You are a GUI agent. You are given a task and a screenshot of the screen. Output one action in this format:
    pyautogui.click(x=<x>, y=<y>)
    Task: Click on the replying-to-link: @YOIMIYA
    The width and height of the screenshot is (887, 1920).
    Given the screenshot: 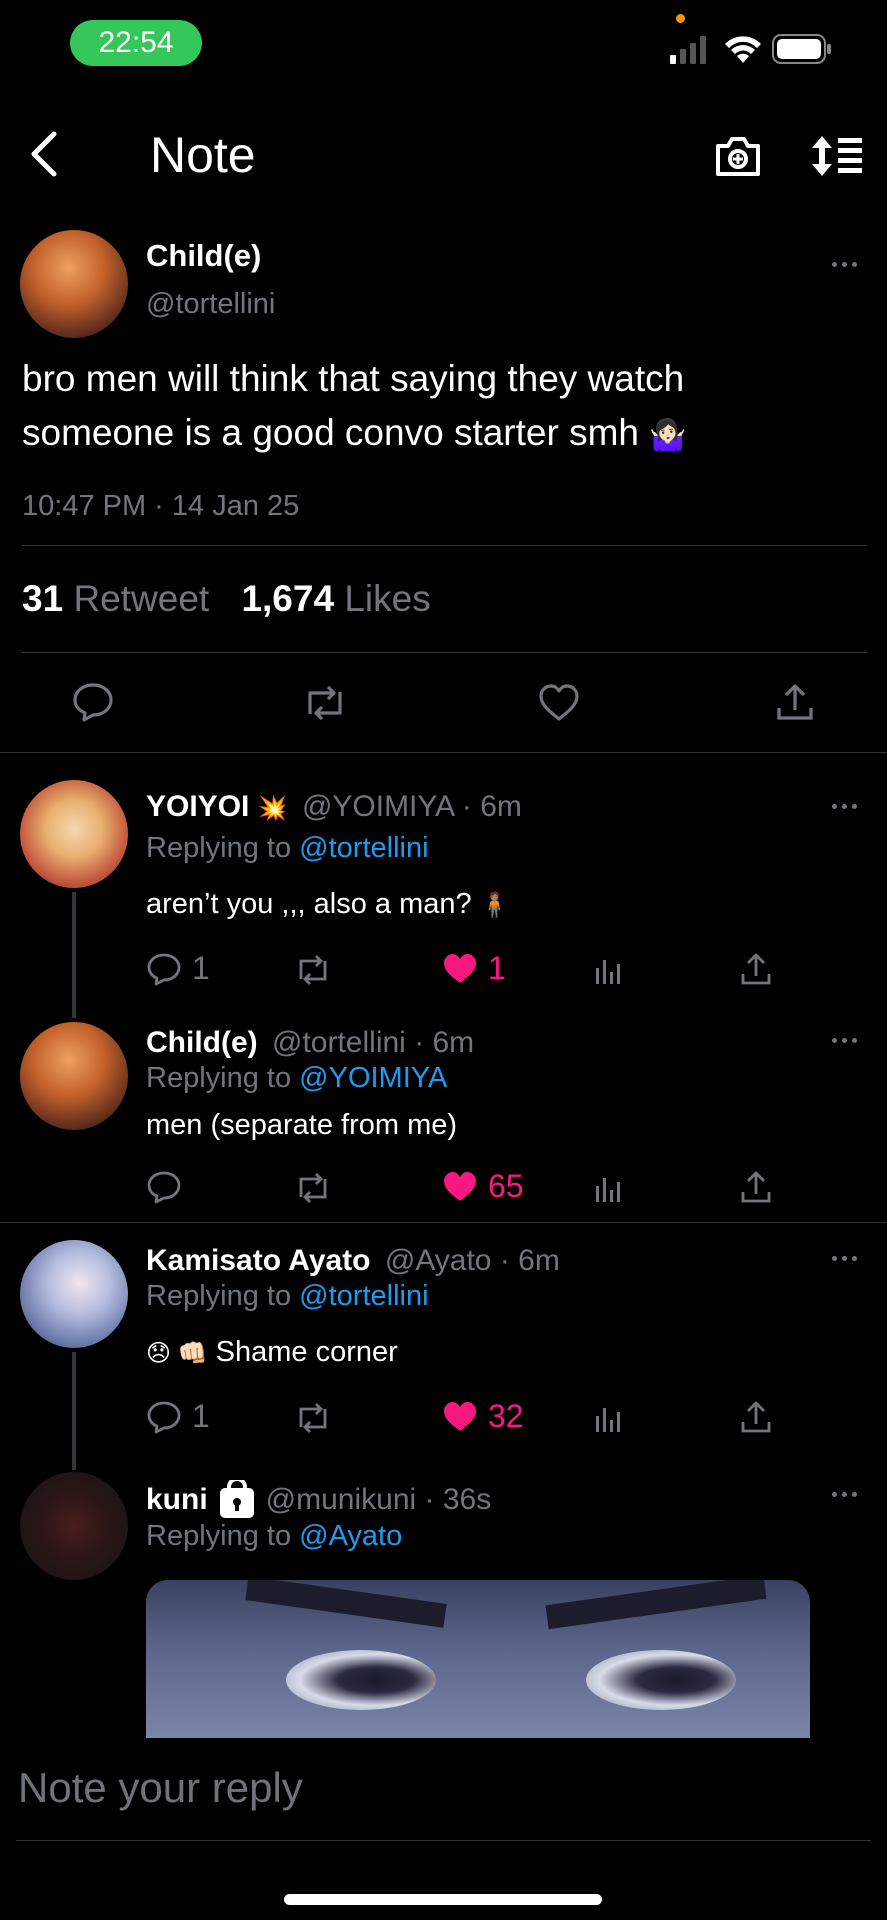 What is the action you would take?
    pyautogui.click(x=373, y=1078)
    